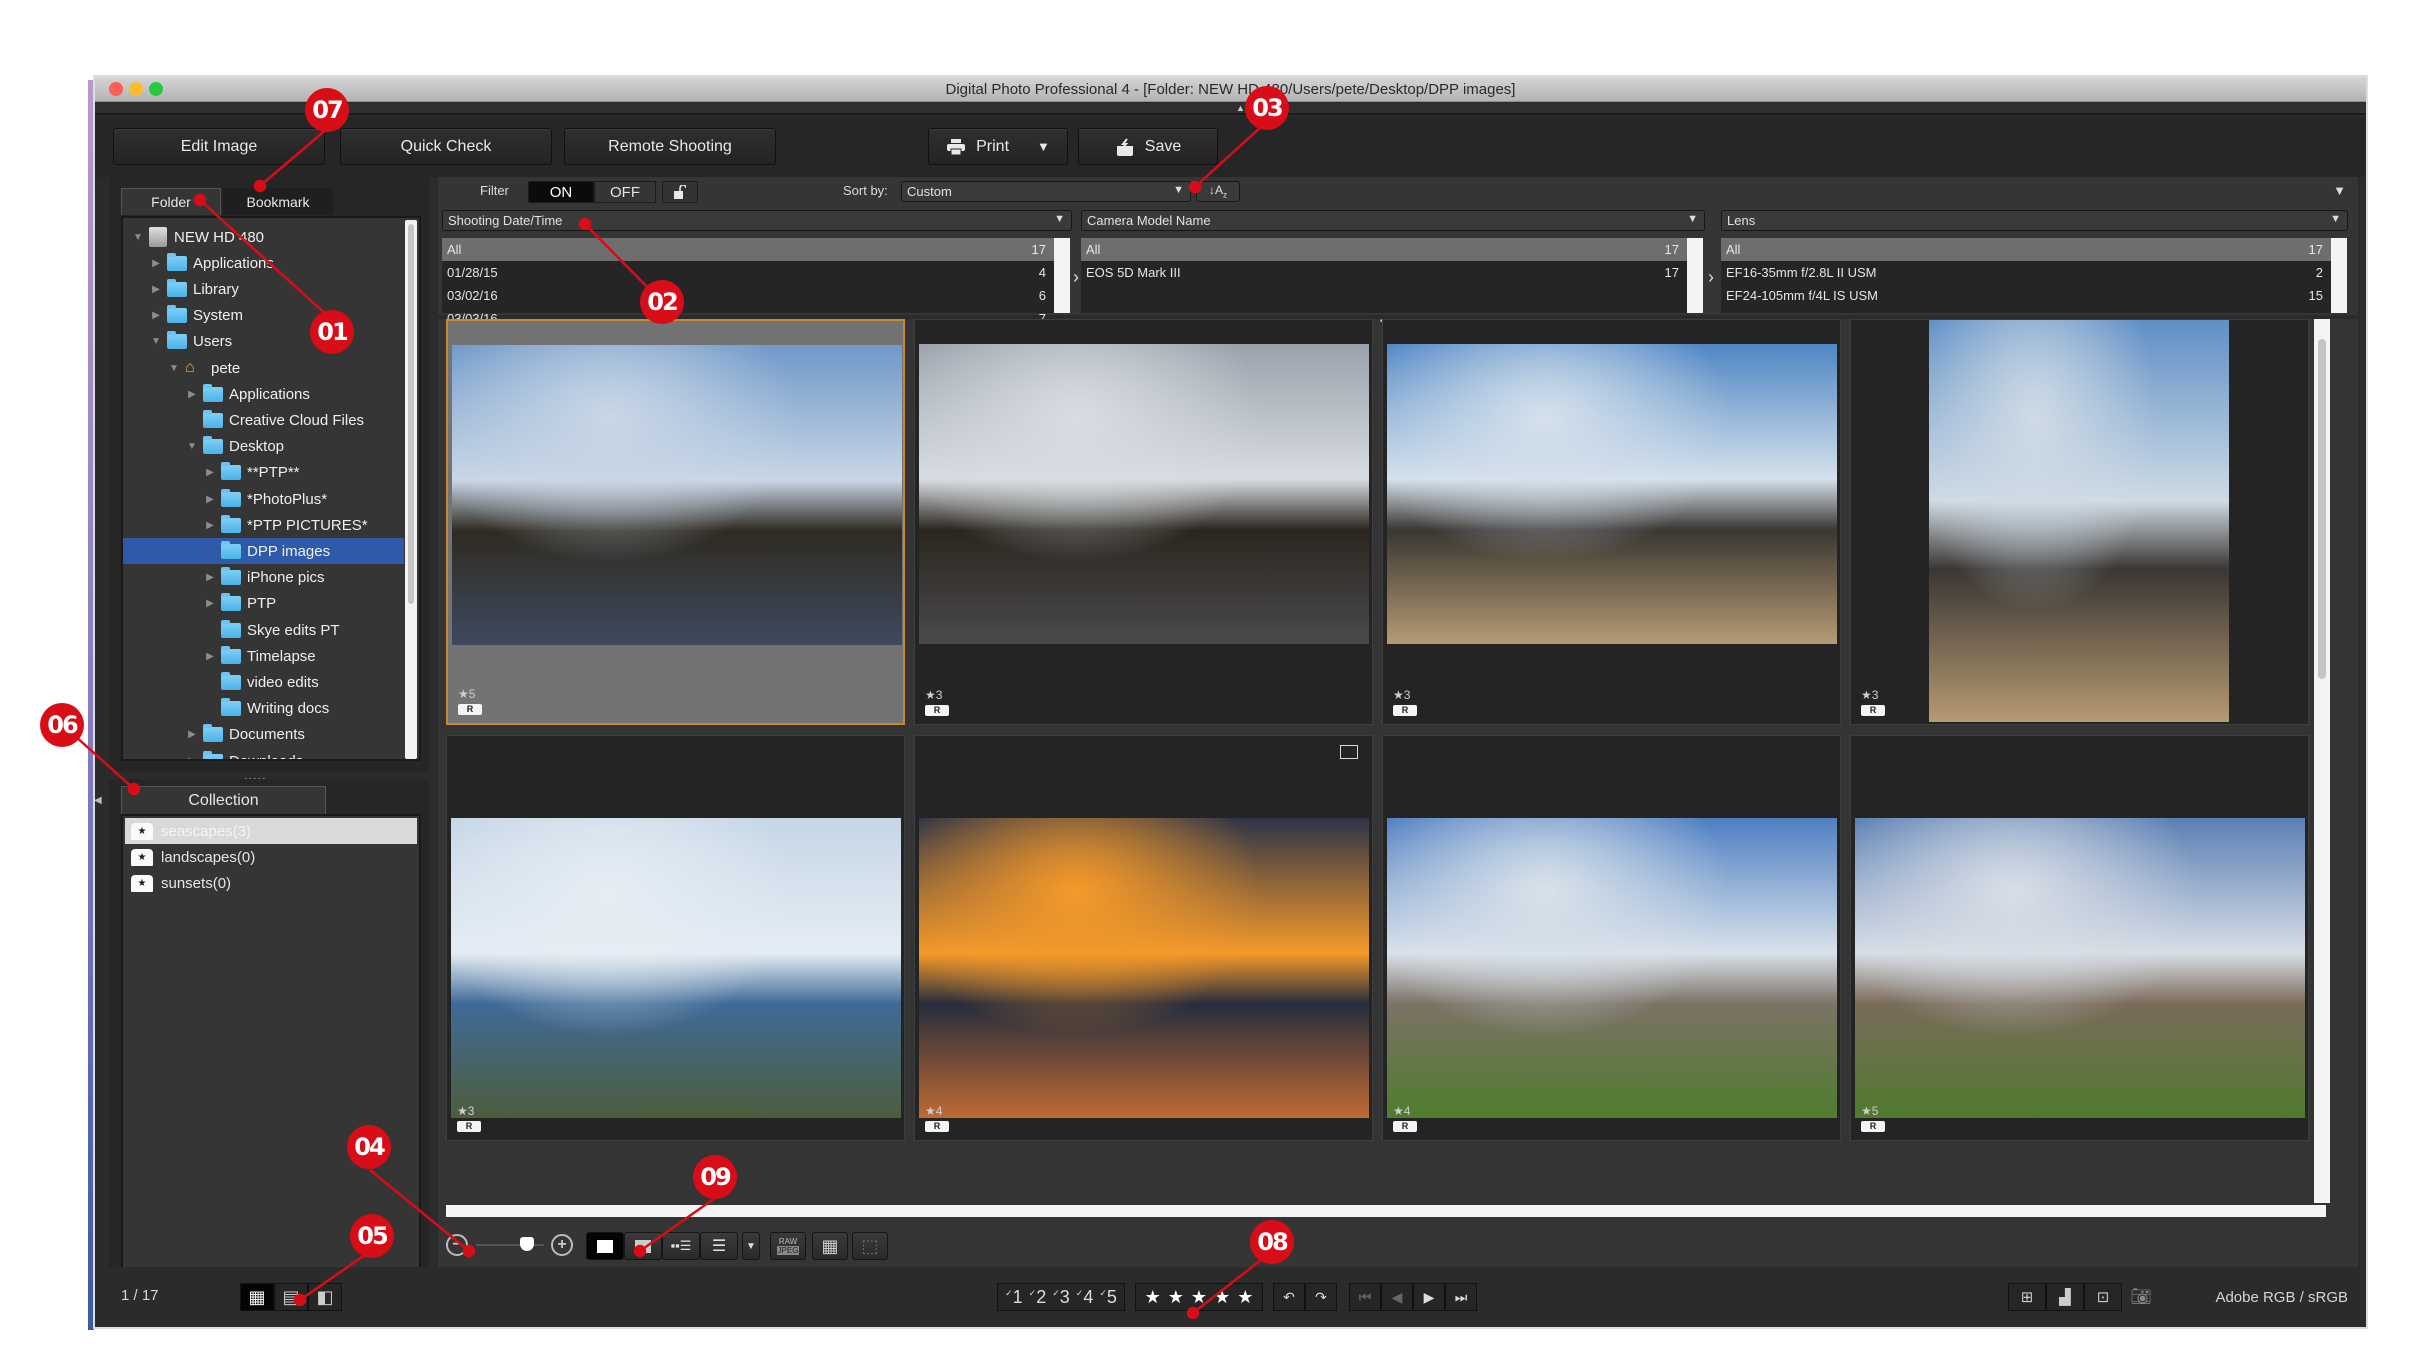 Image resolution: width=2431 pixels, height=1367 pixels. I want to click on annotation-callout-04: 04, so click(369, 1147).